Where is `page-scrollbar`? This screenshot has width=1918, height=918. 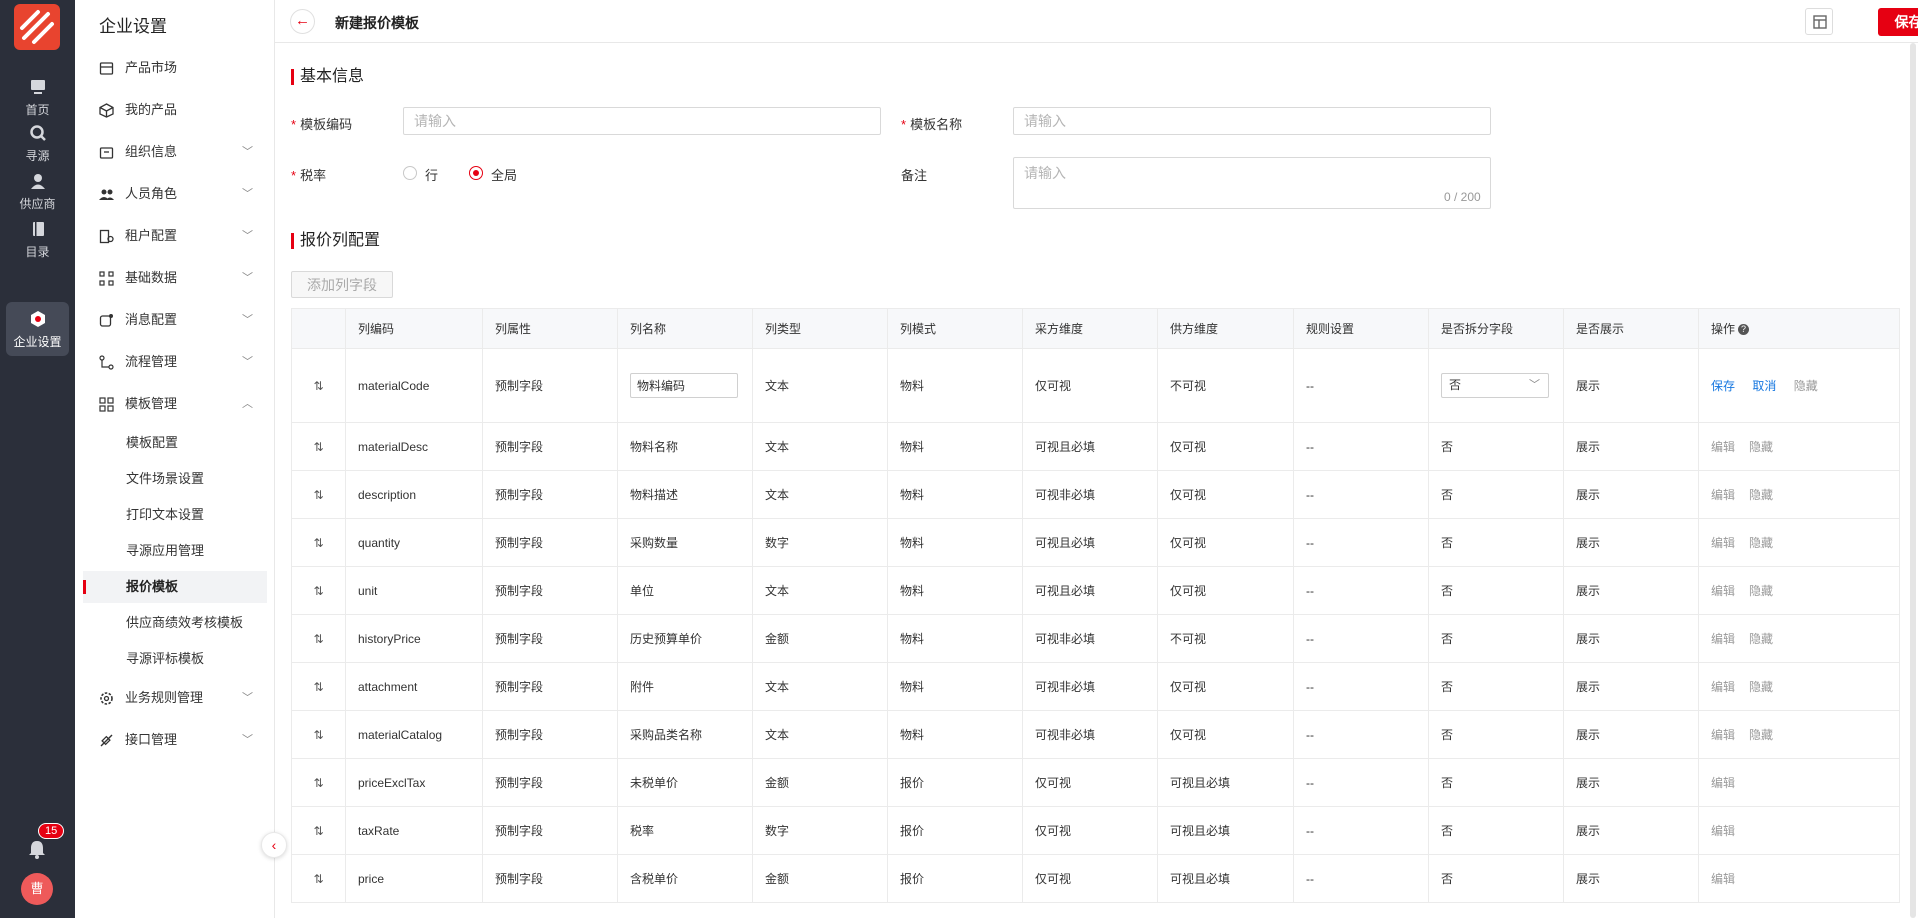 page-scrollbar is located at coordinates (1913, 480).